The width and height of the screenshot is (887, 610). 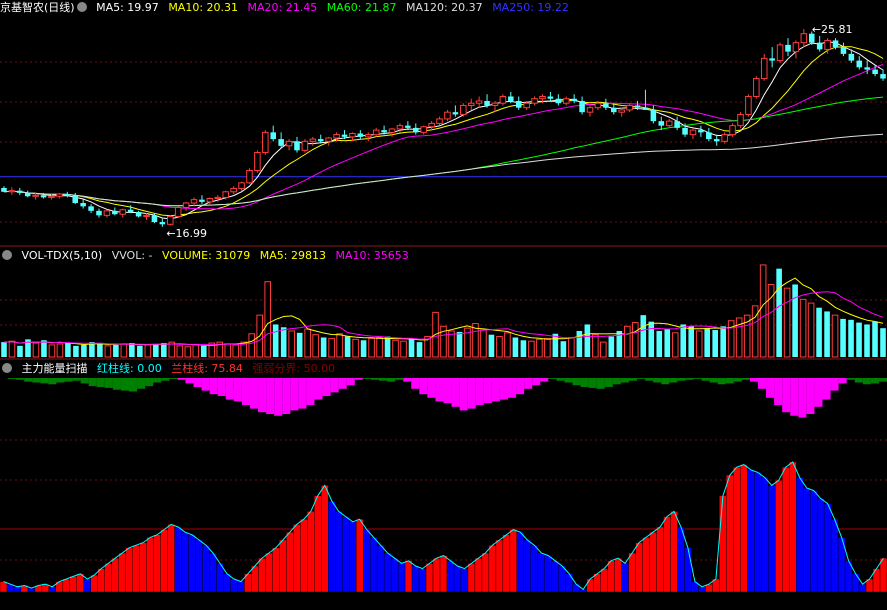 What do you see at coordinates (54, 368) in the screenshot?
I see `indicator-title: 主力能量扫描` at bounding box center [54, 368].